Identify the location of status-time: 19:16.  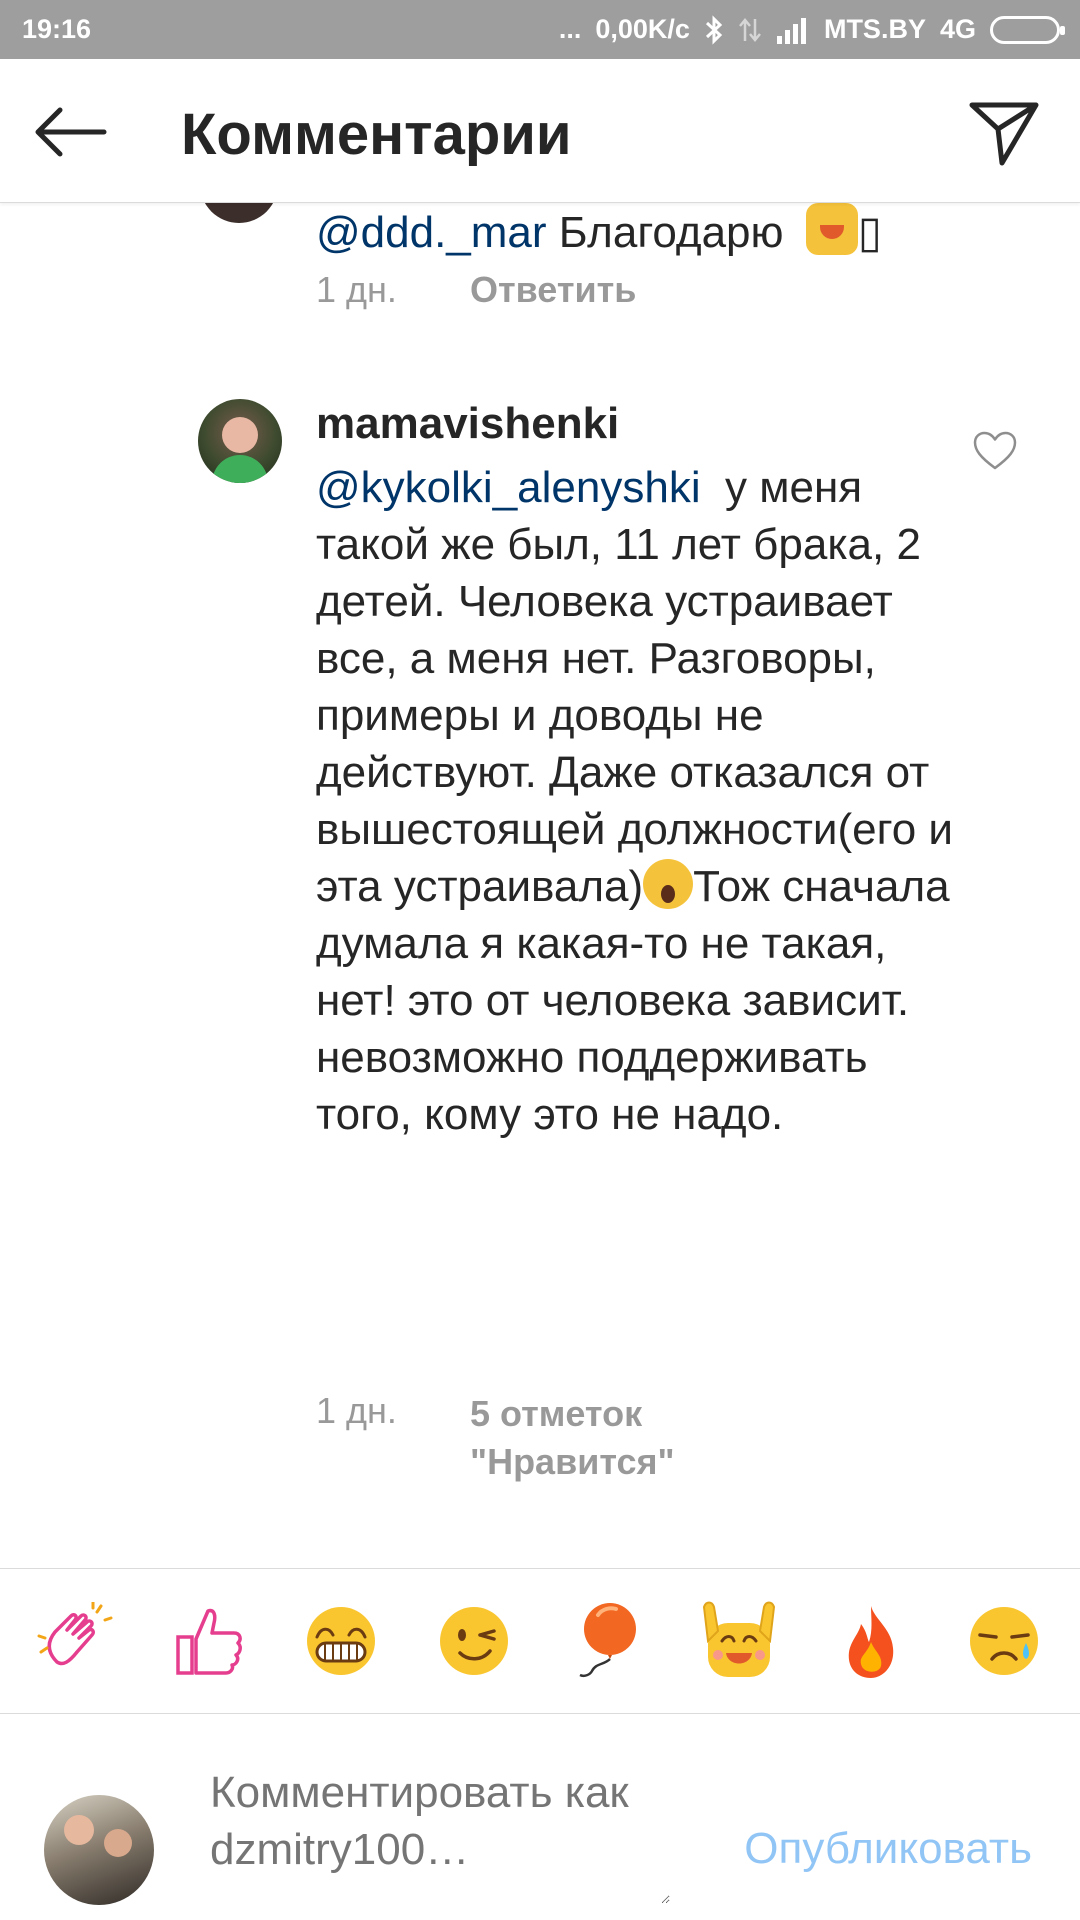
(57, 29).